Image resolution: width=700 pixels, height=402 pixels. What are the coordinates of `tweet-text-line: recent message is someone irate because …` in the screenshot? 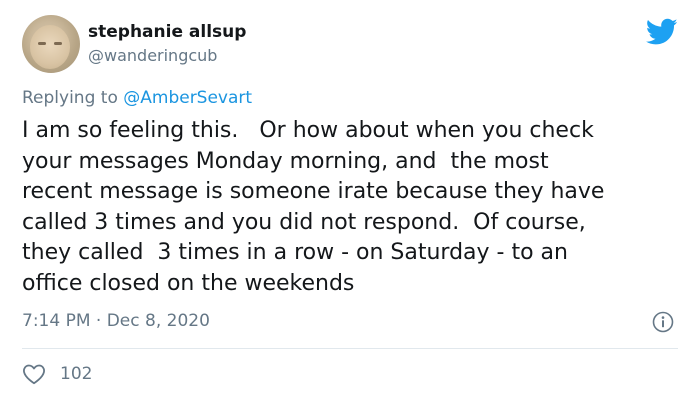 It's located at (313, 191).